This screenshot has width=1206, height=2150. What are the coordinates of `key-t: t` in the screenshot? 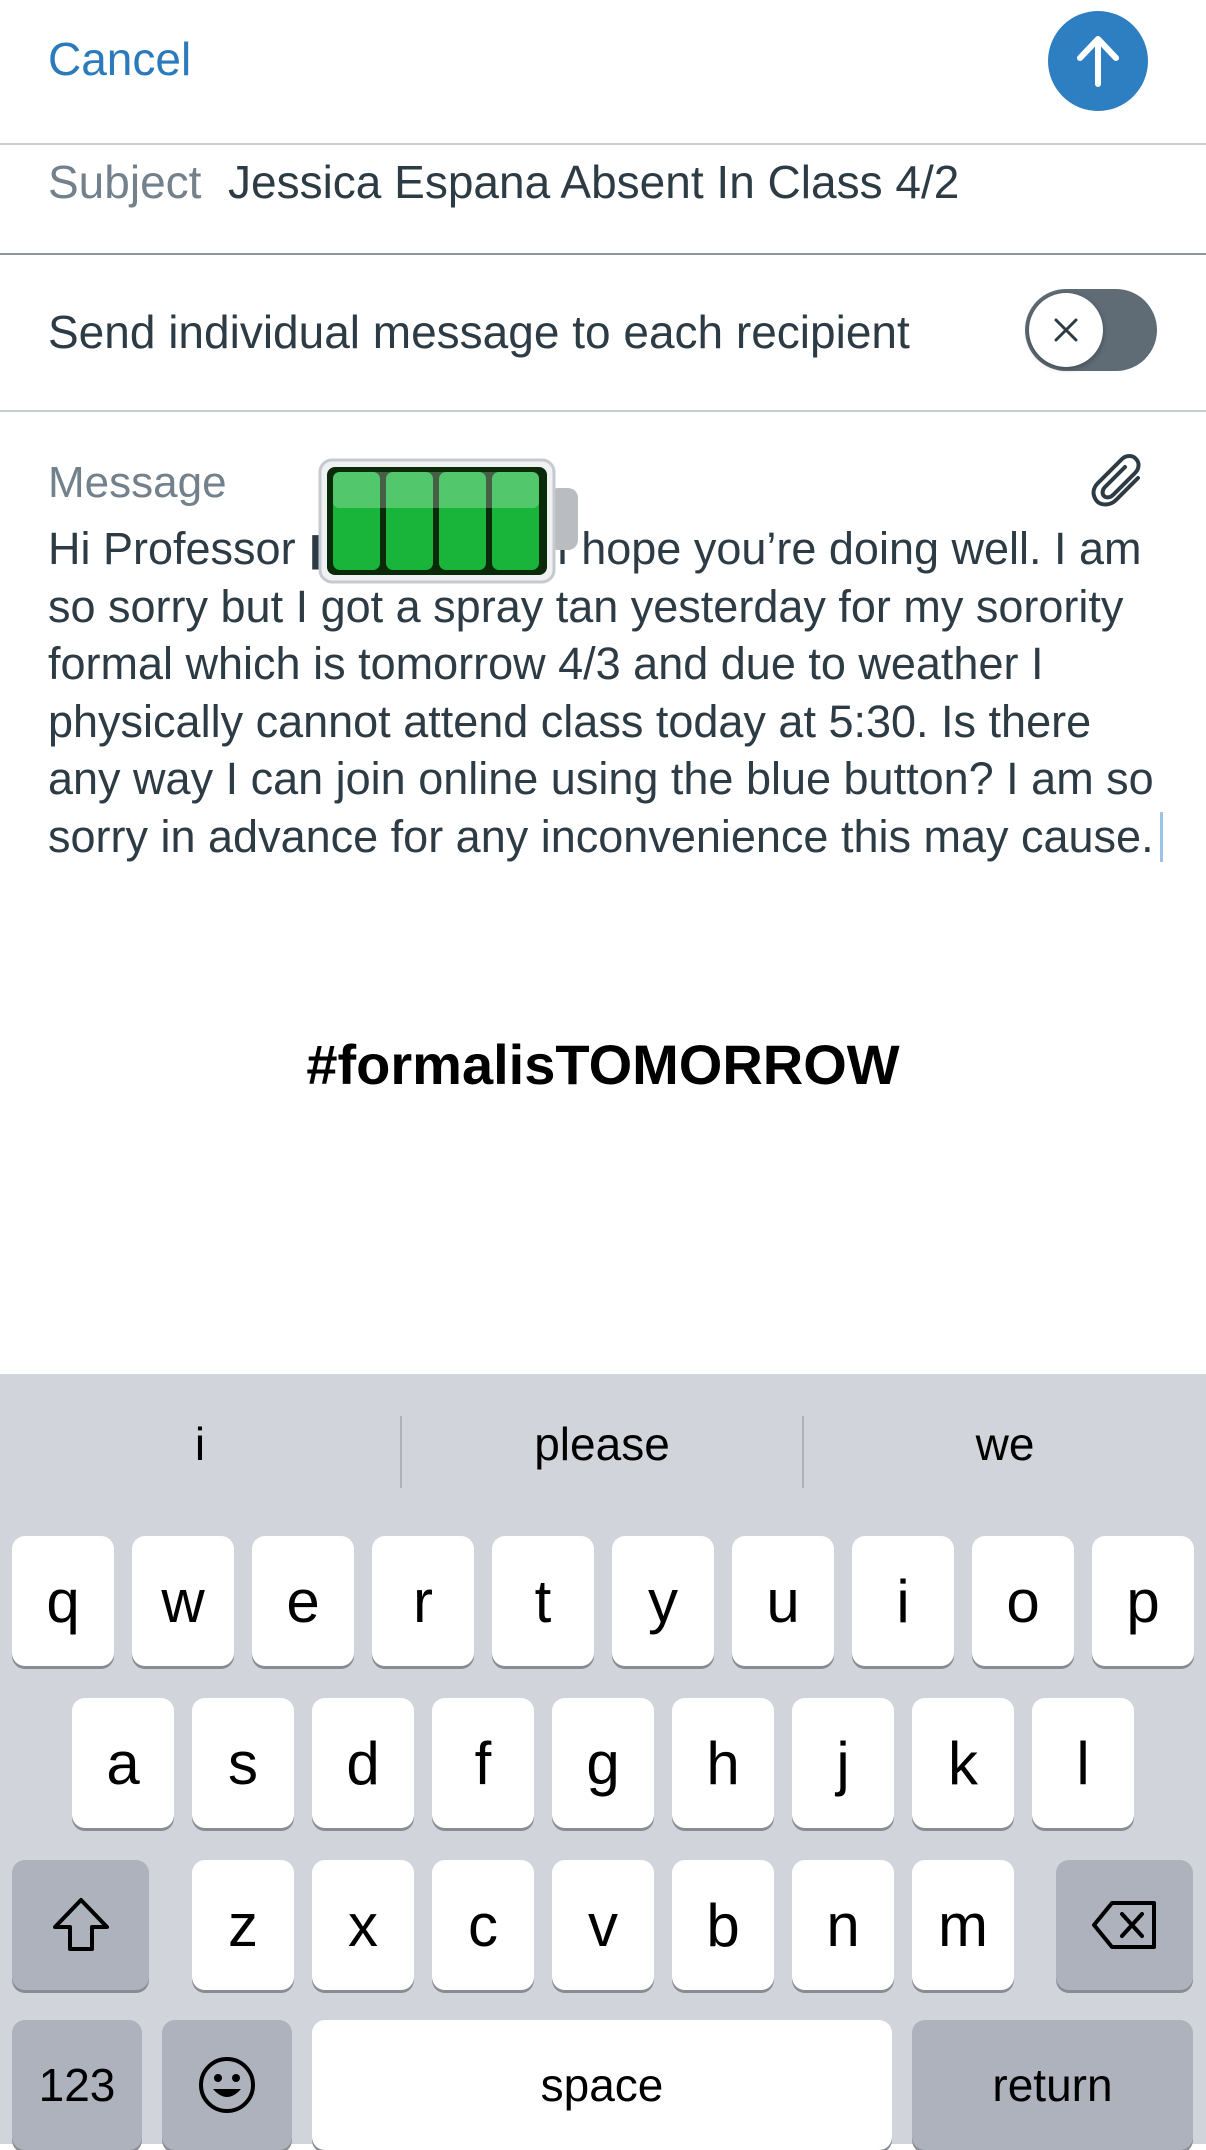 It's located at (543, 1601).